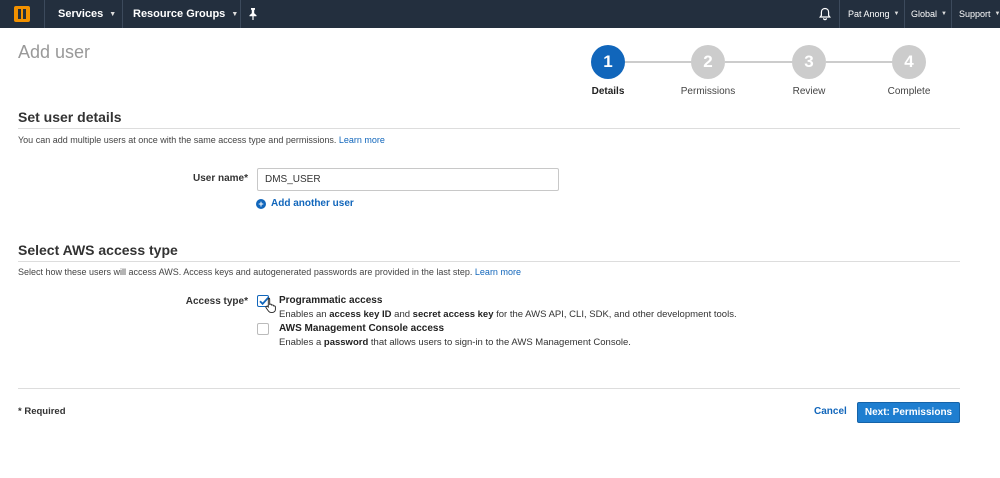 The height and width of the screenshot is (478, 1000). I want to click on console-access-label: AWS Management Console access, so click(361, 328).